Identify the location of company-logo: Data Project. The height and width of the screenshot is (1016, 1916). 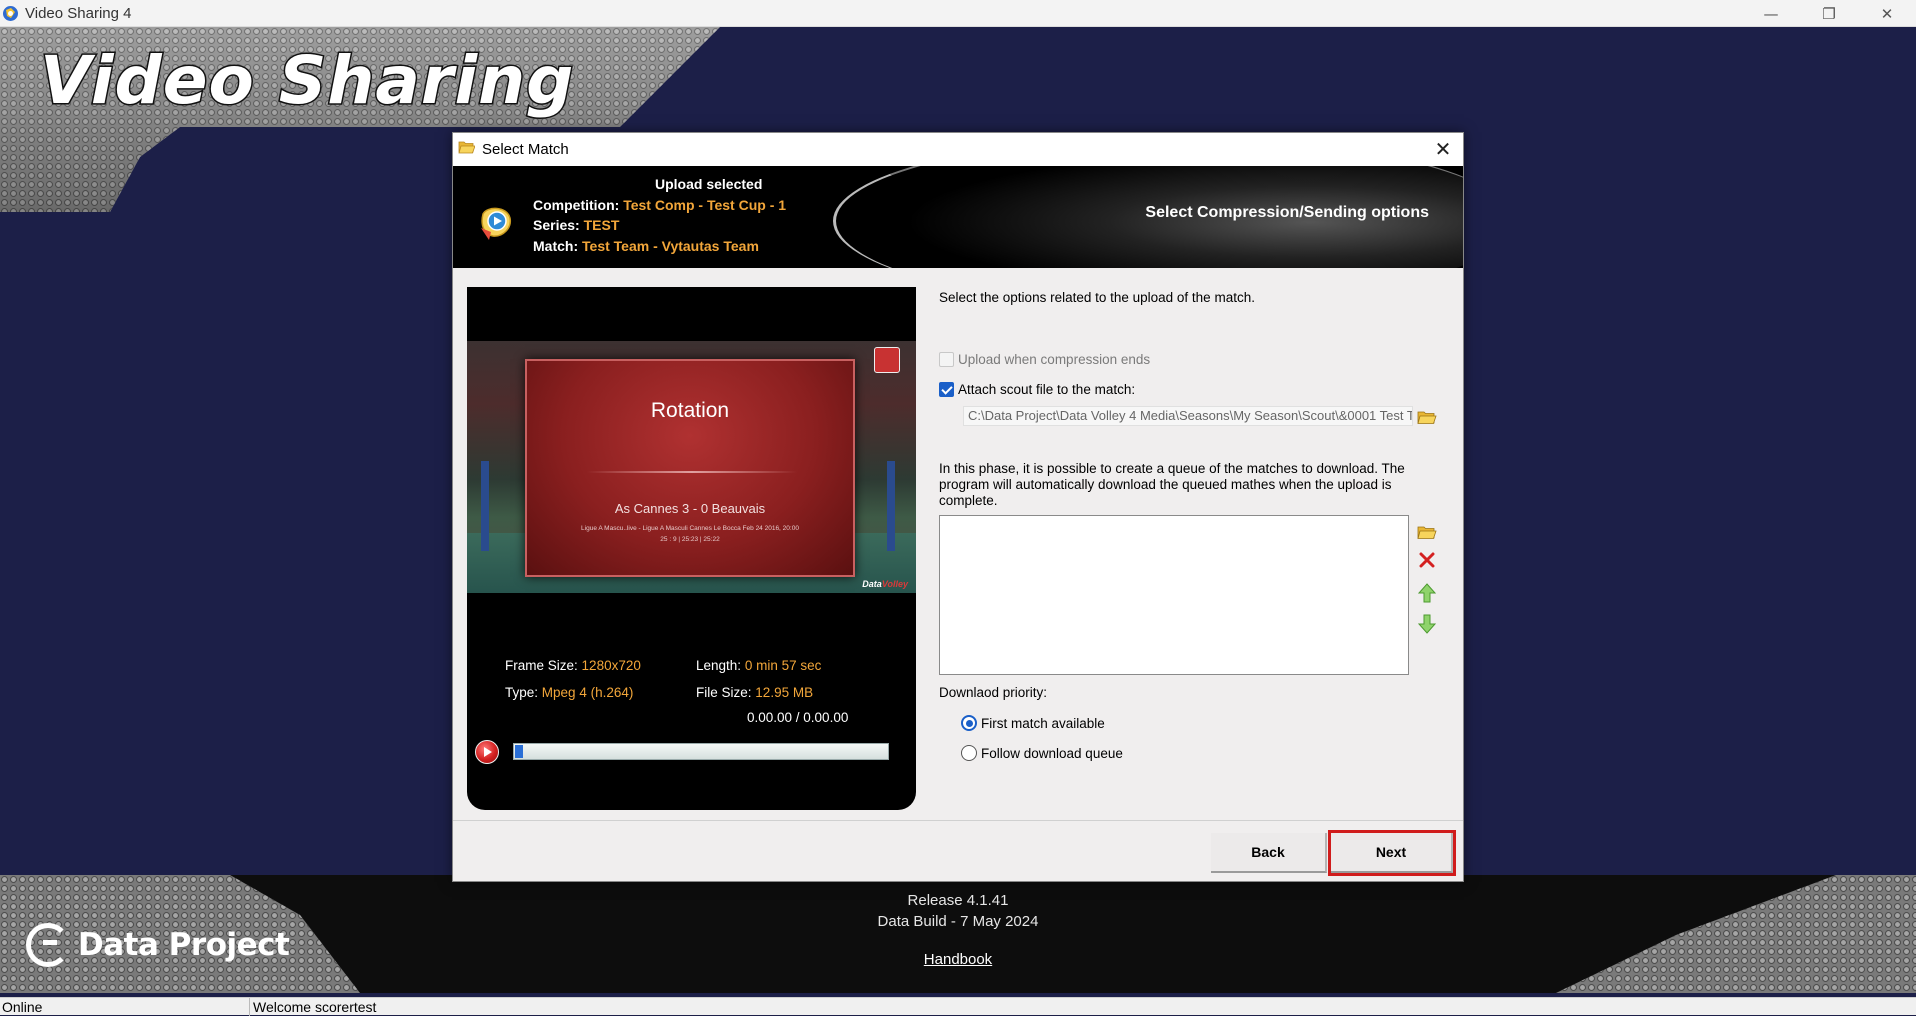
(158, 945).